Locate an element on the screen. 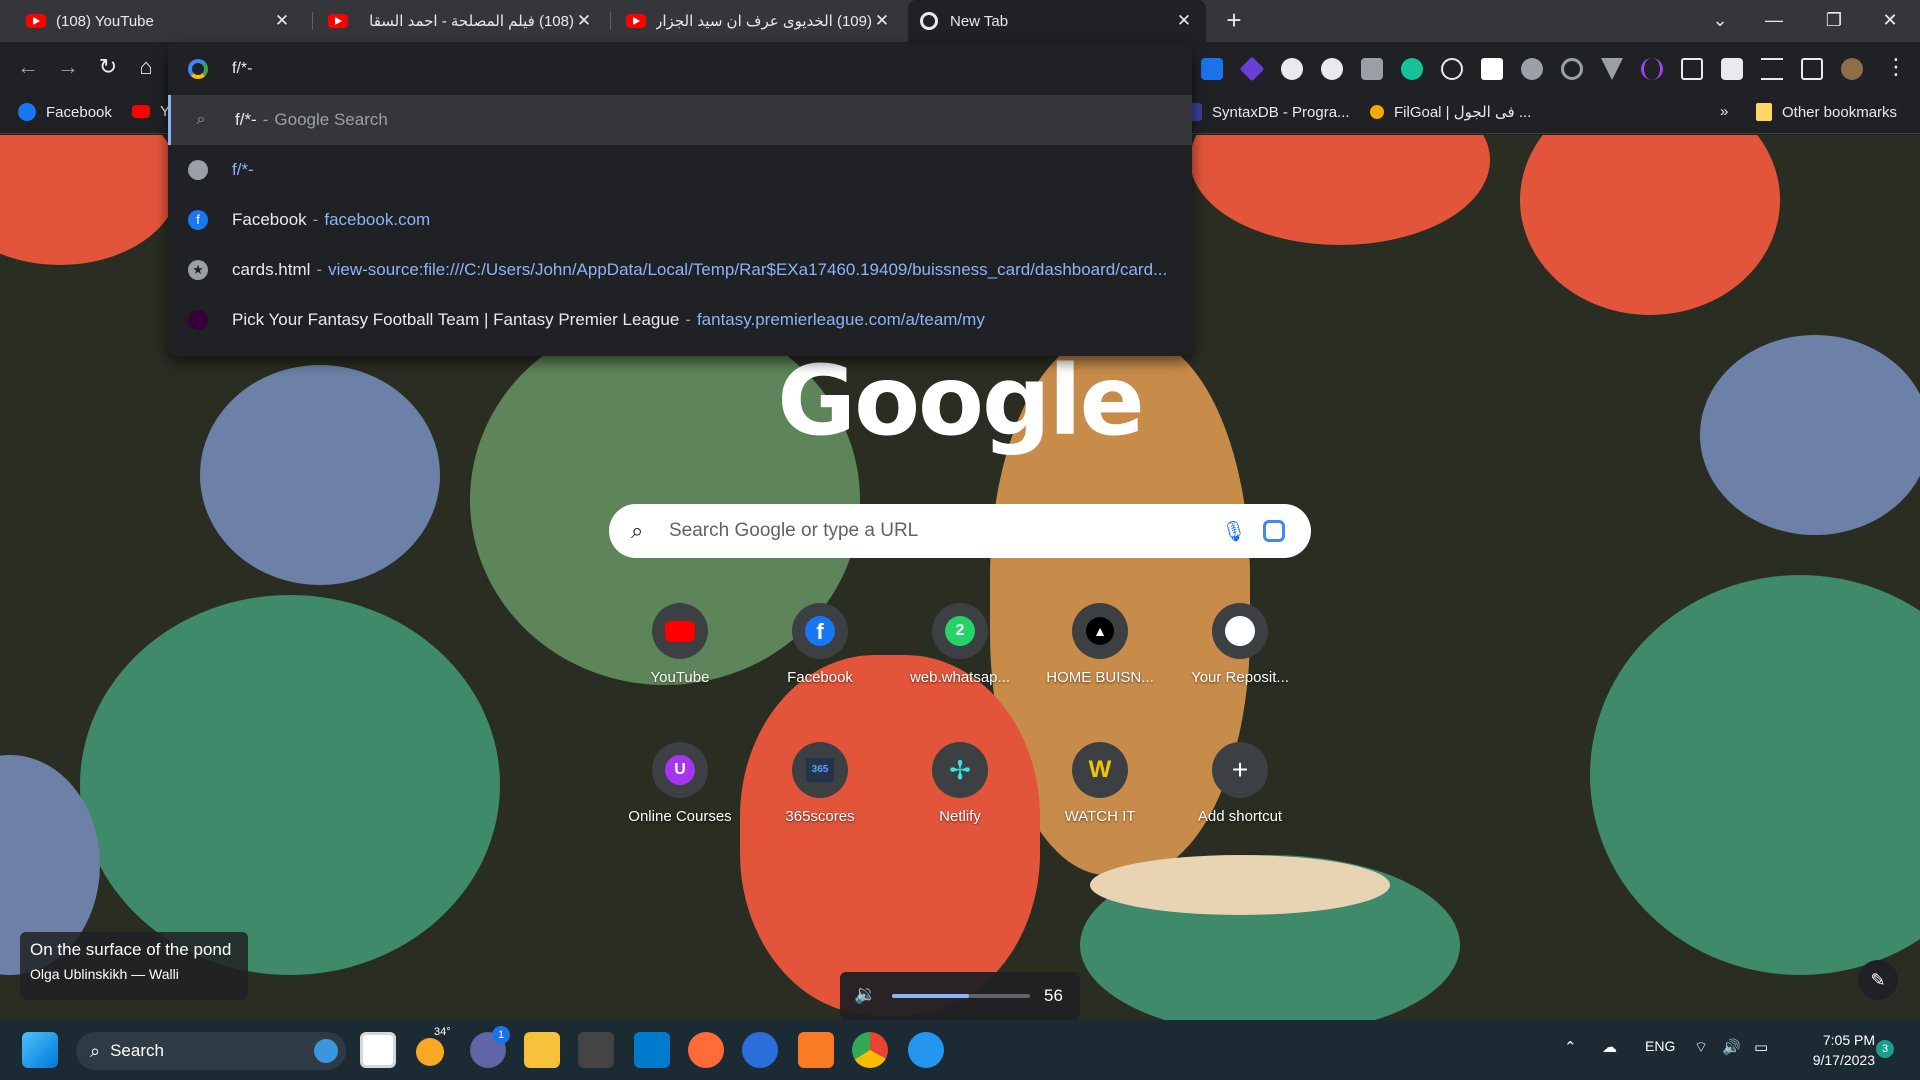 Image resolution: width=1920 pixels, height=1080 pixels. shortcut-watch-it: W WATCH IT is located at coordinates (1100, 783).